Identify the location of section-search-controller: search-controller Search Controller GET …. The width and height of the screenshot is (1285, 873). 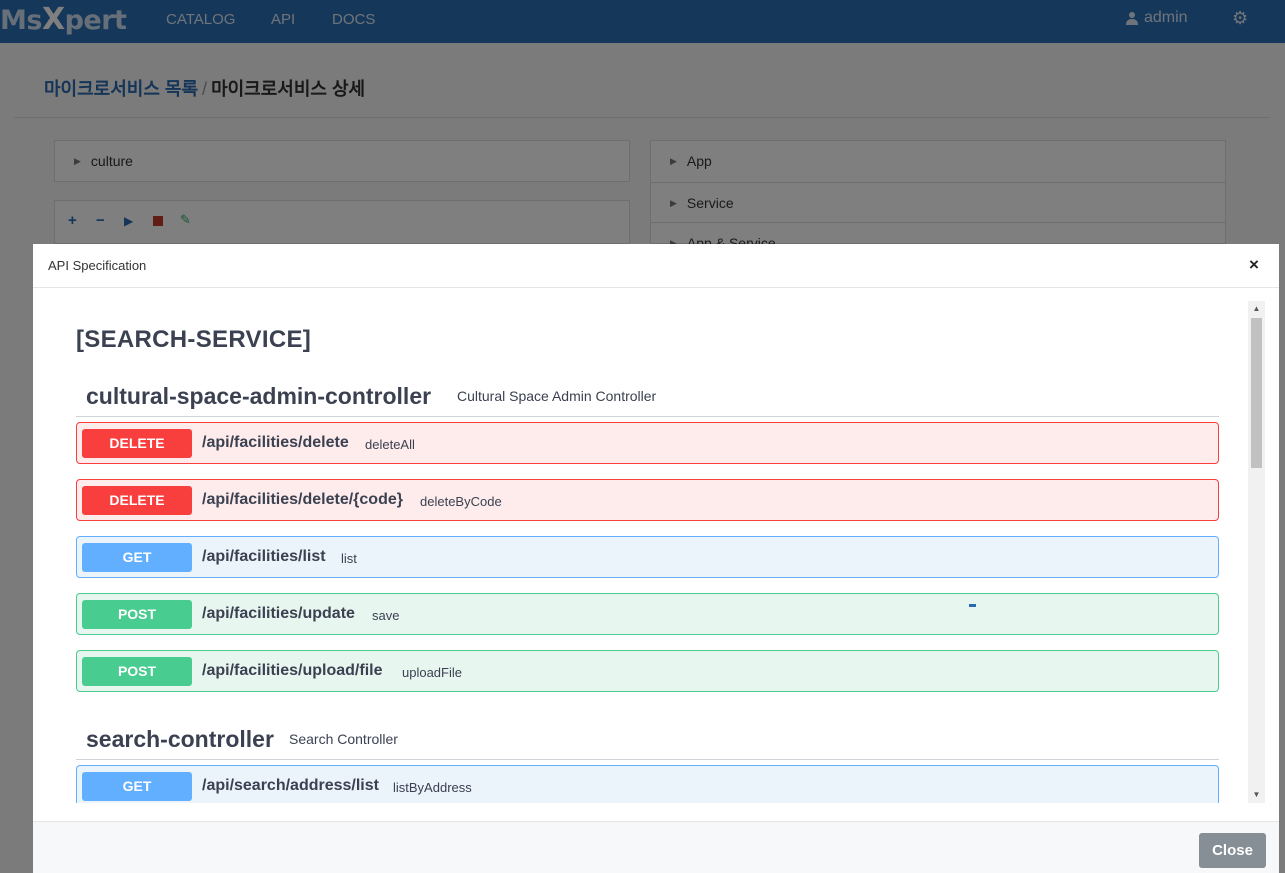
(647, 759).